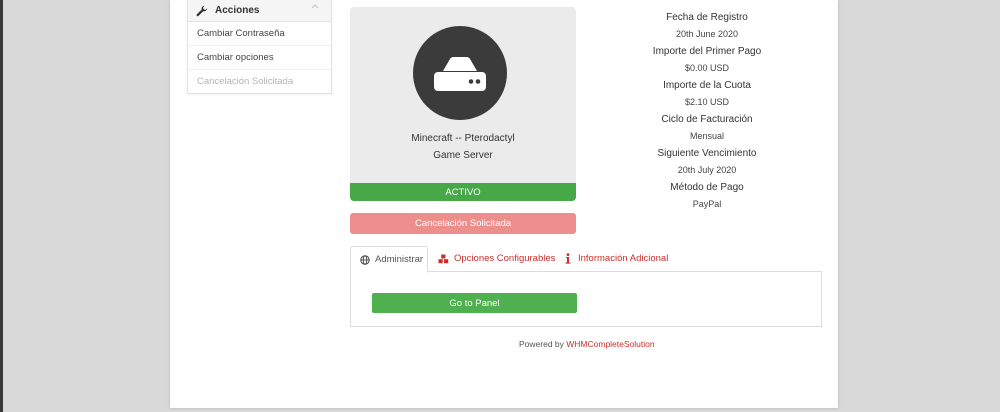 Image resolution: width=1000 pixels, height=412 pixels. I want to click on info-label-next-due-date: Siguiente Vencimiento, so click(707, 153).